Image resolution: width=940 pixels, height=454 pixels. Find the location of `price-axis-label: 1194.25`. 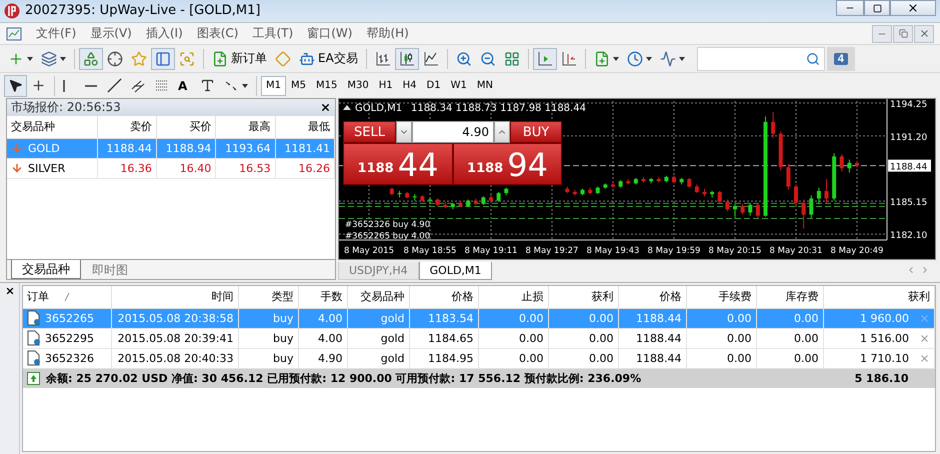

price-axis-label: 1194.25 is located at coordinates (909, 105).